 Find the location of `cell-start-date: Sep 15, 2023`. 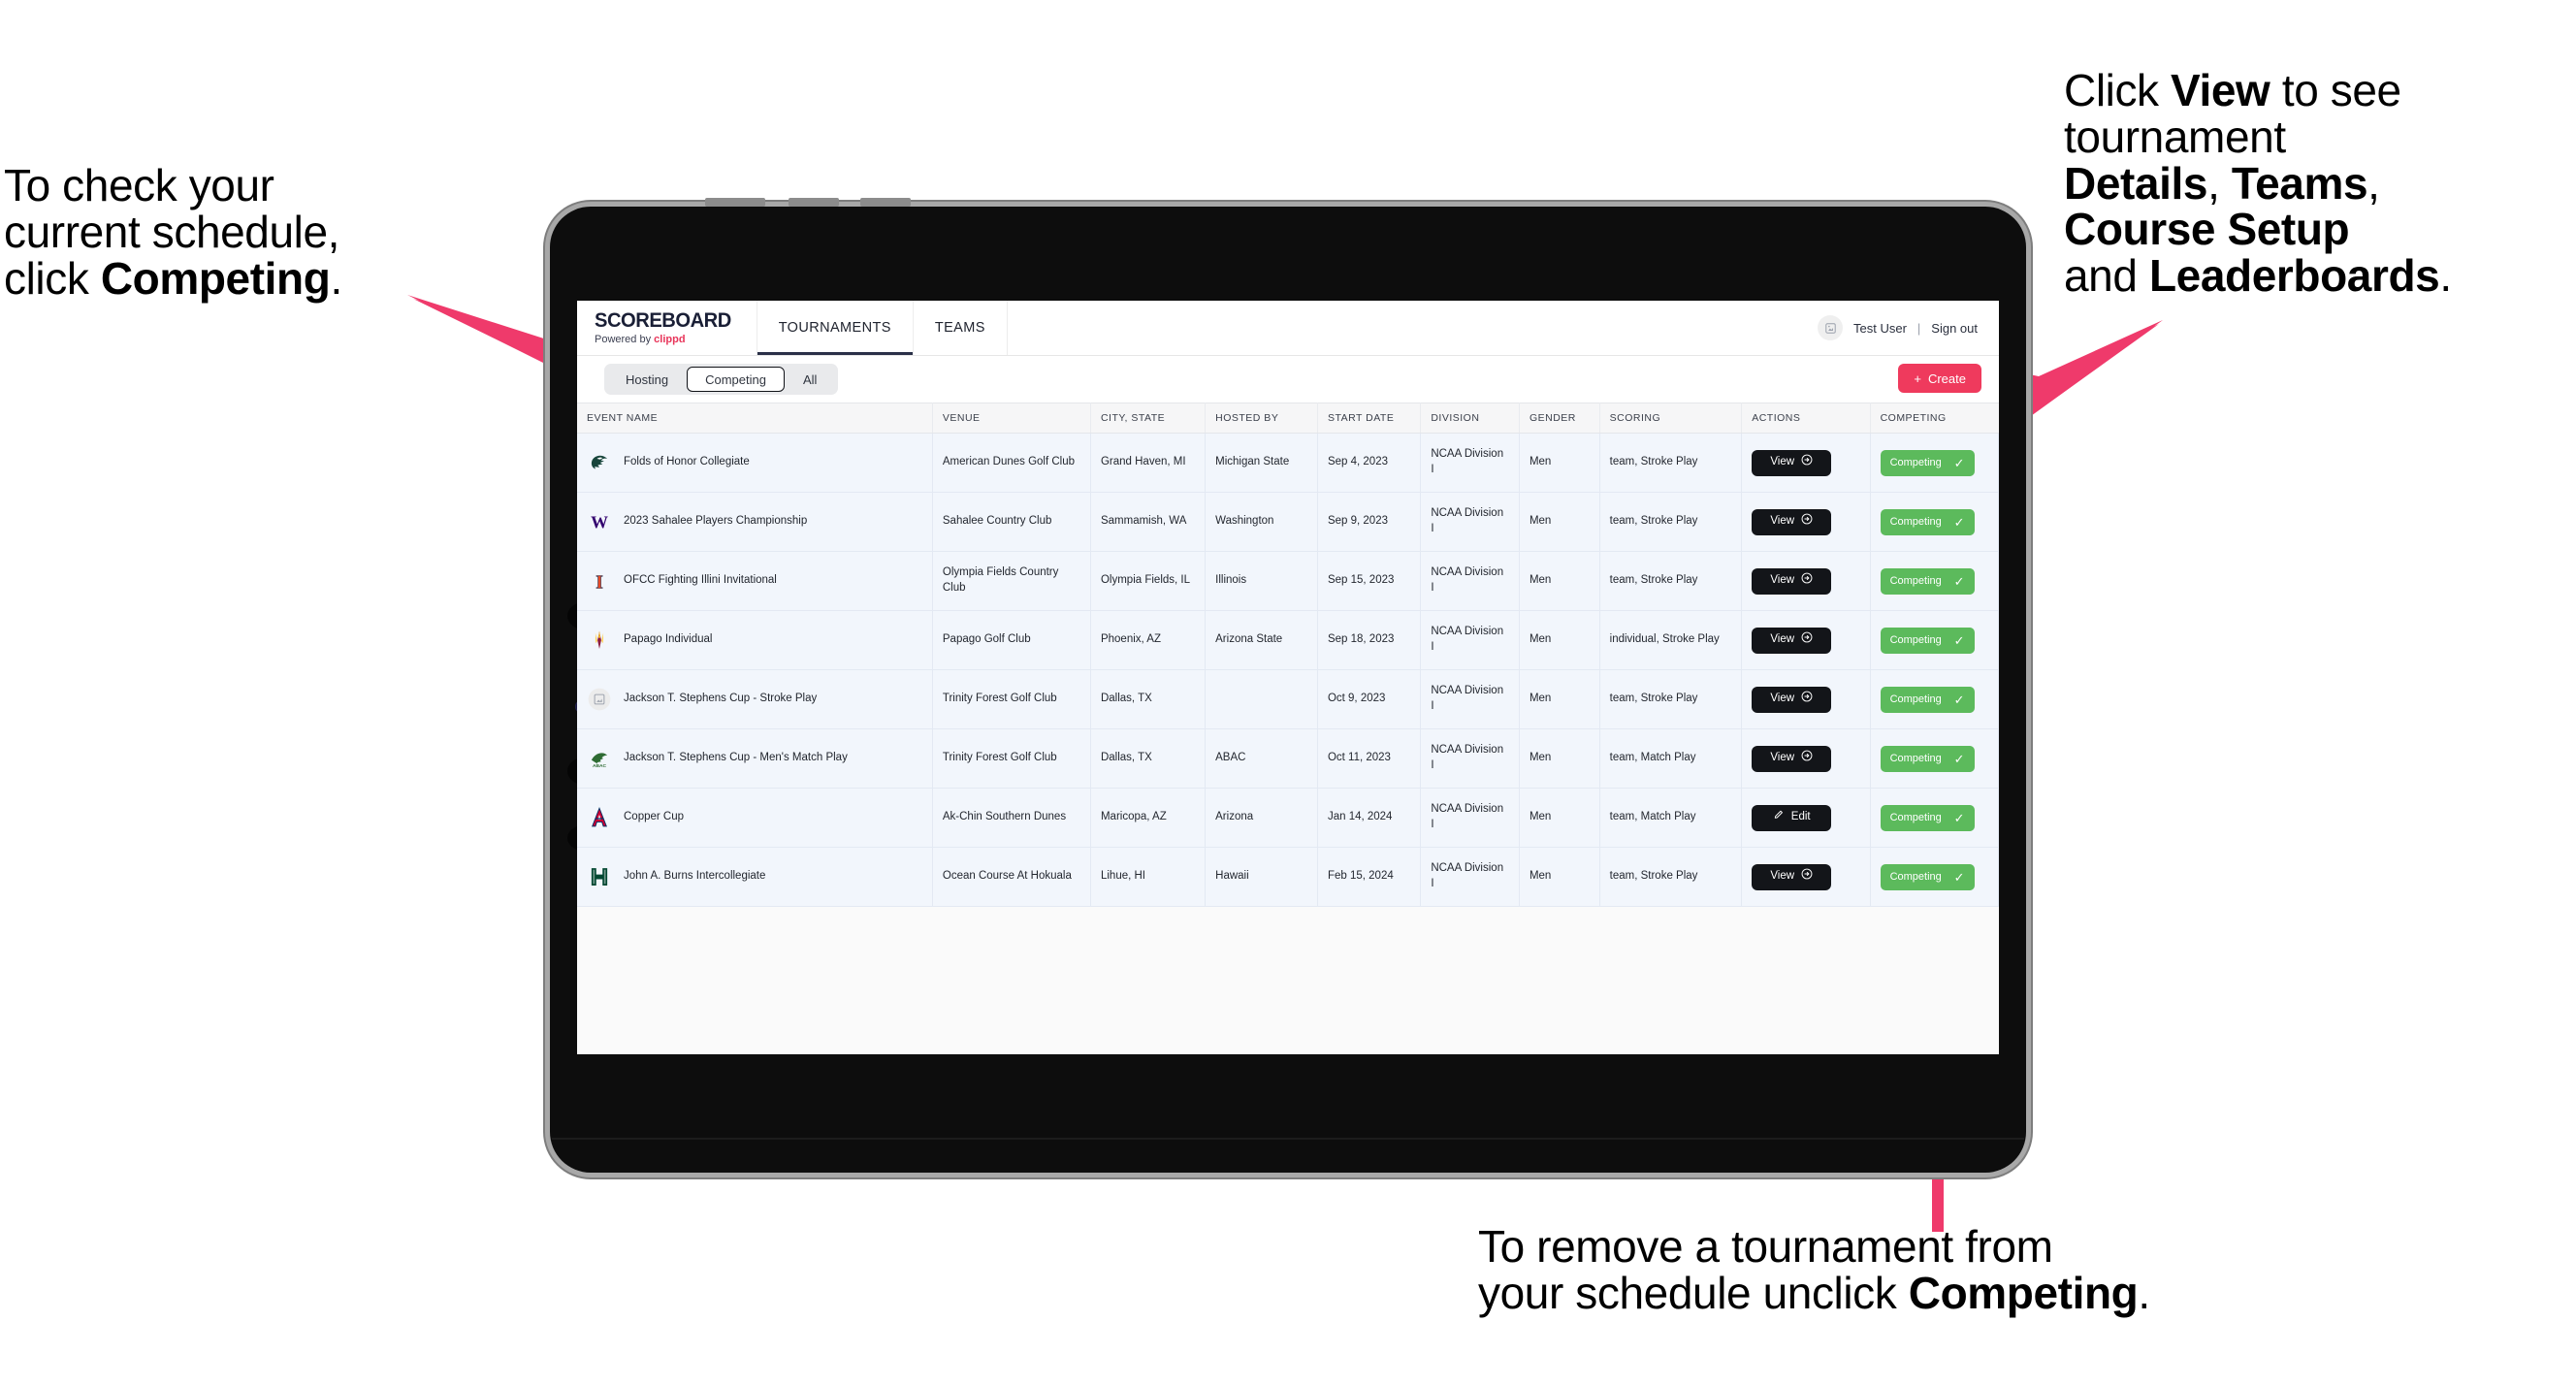

cell-start-date: Sep 15, 2023 is located at coordinates (1369, 581).